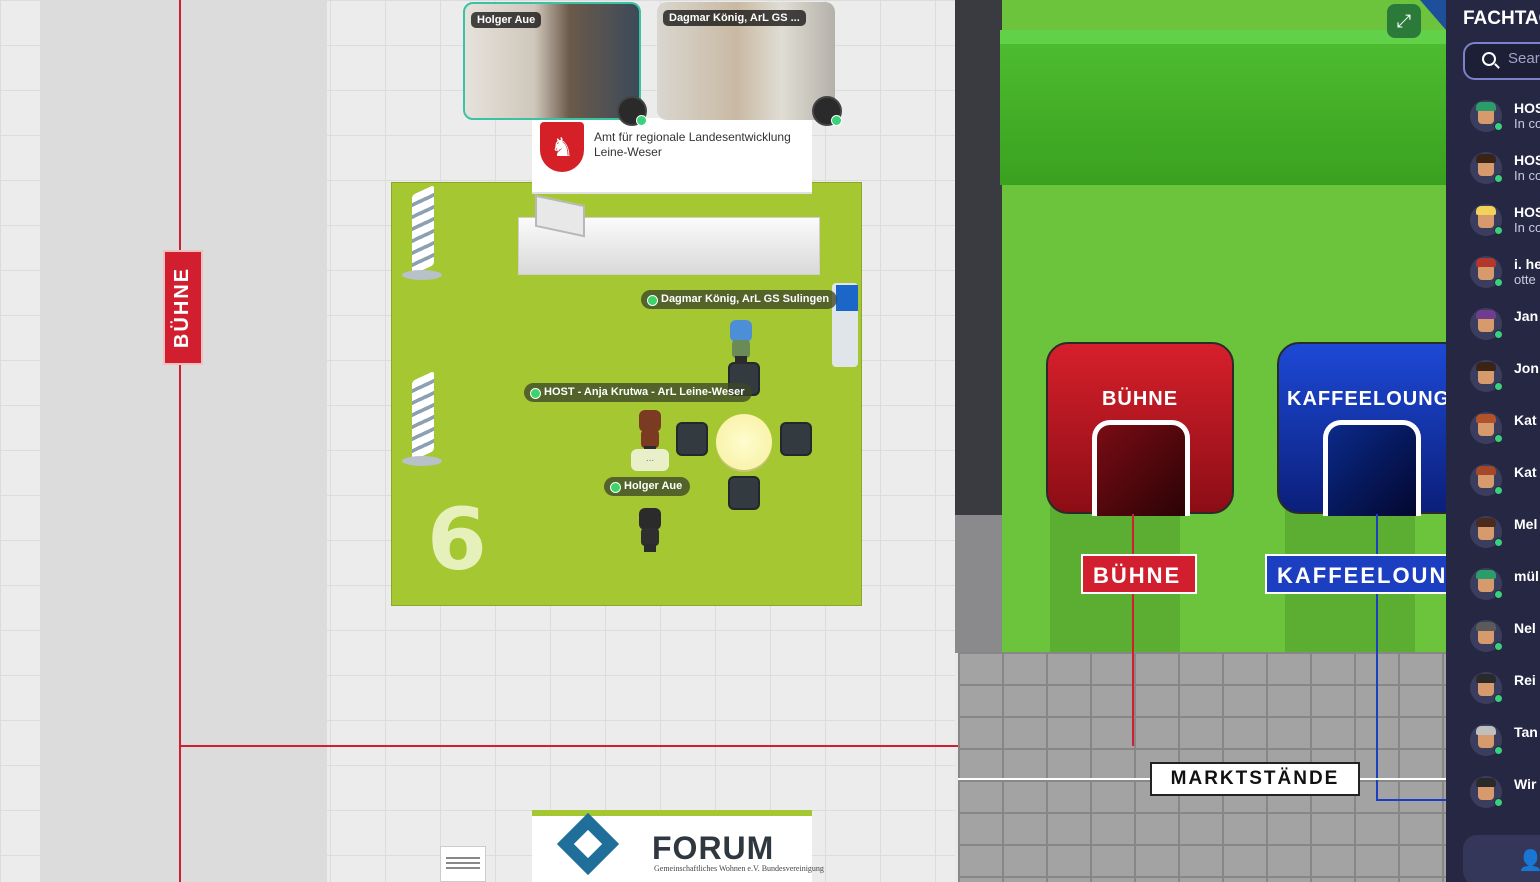 The width and height of the screenshot is (1540, 882). Describe the element at coordinates (649, 432) in the screenshot. I see `avatar-anja` at that location.